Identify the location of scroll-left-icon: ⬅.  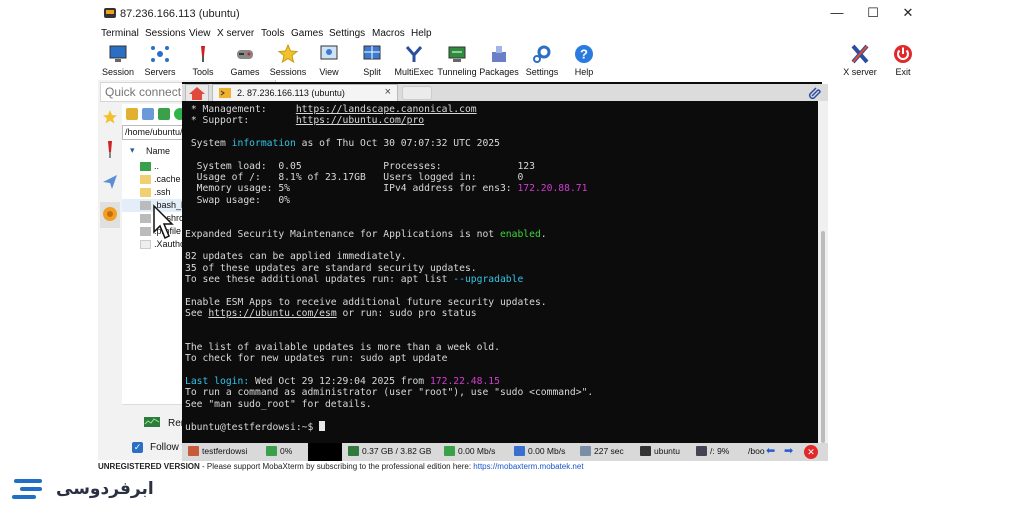
(770, 450).